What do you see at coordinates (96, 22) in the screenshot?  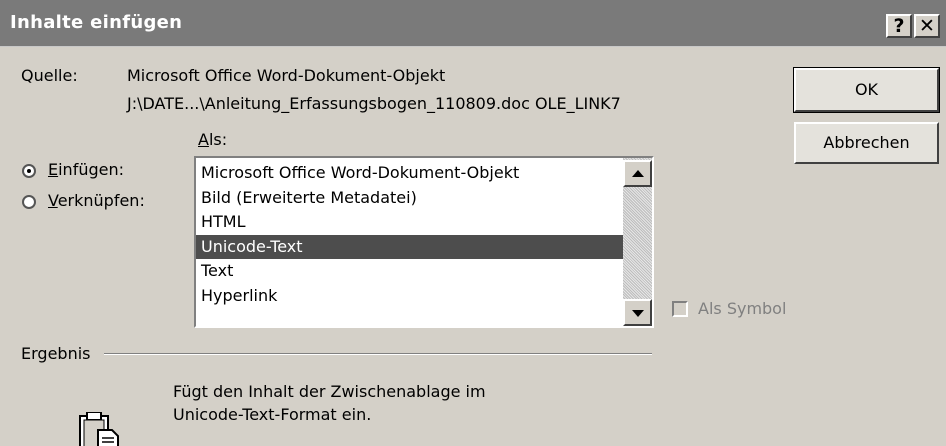 I see `window-title: Inhalte einfügen` at bounding box center [96, 22].